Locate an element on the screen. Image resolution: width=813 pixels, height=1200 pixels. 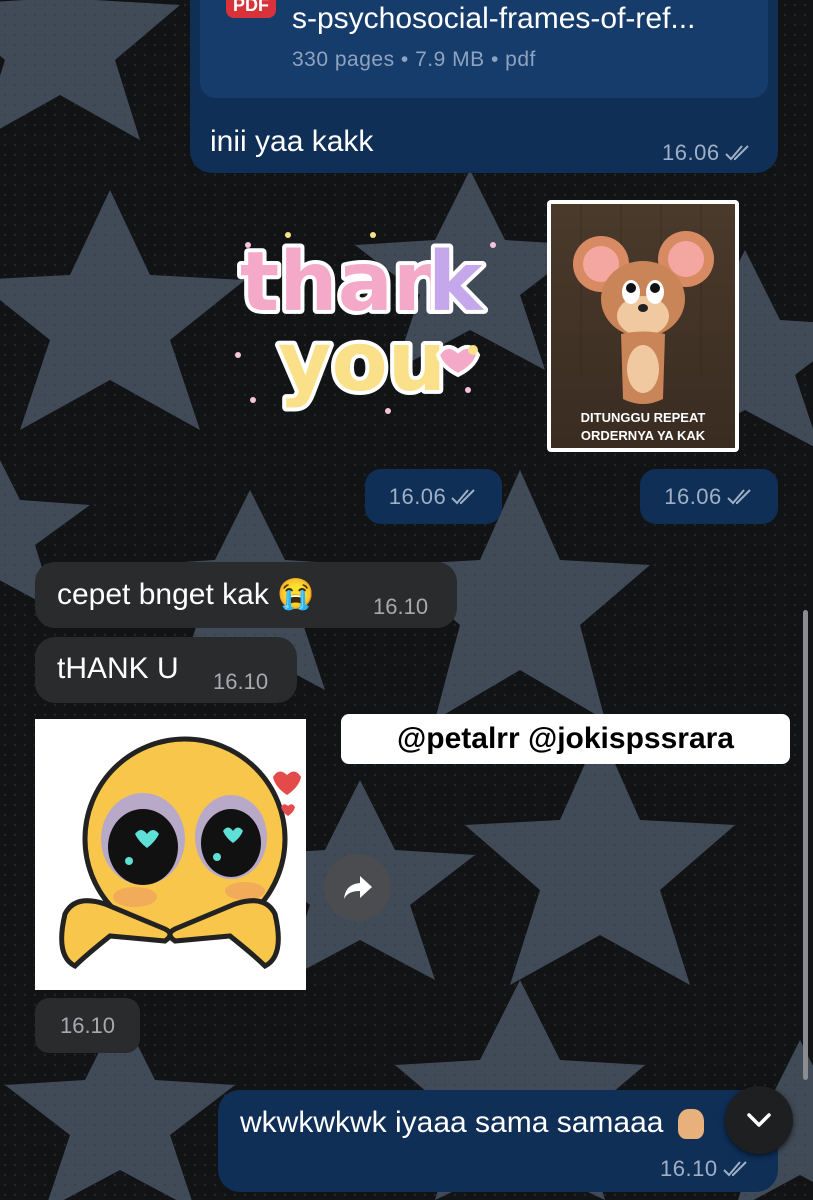
forward-icon is located at coordinates (357, 887).